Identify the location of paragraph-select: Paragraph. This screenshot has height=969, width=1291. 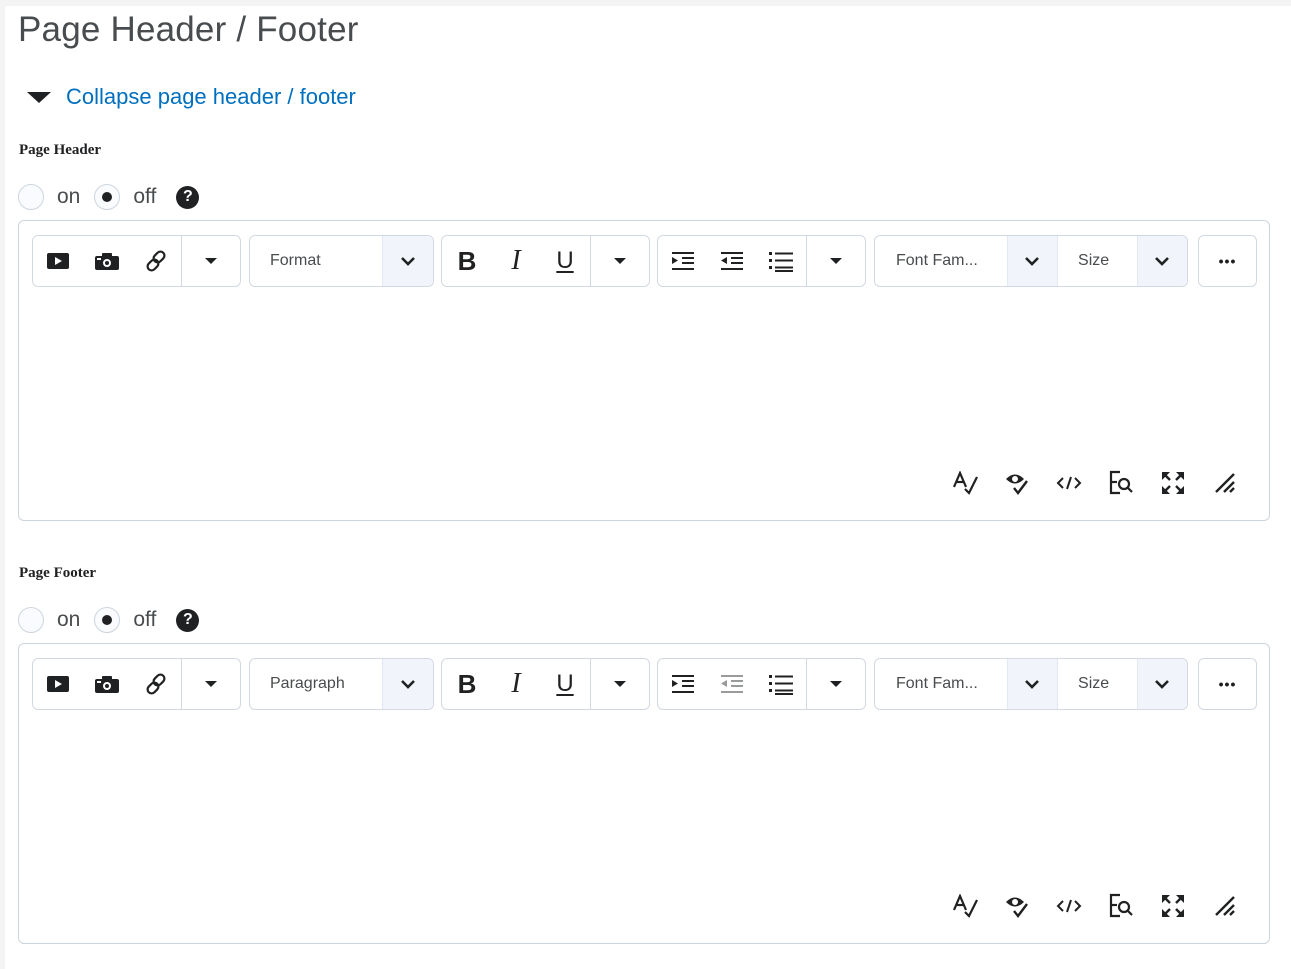
(341, 684).